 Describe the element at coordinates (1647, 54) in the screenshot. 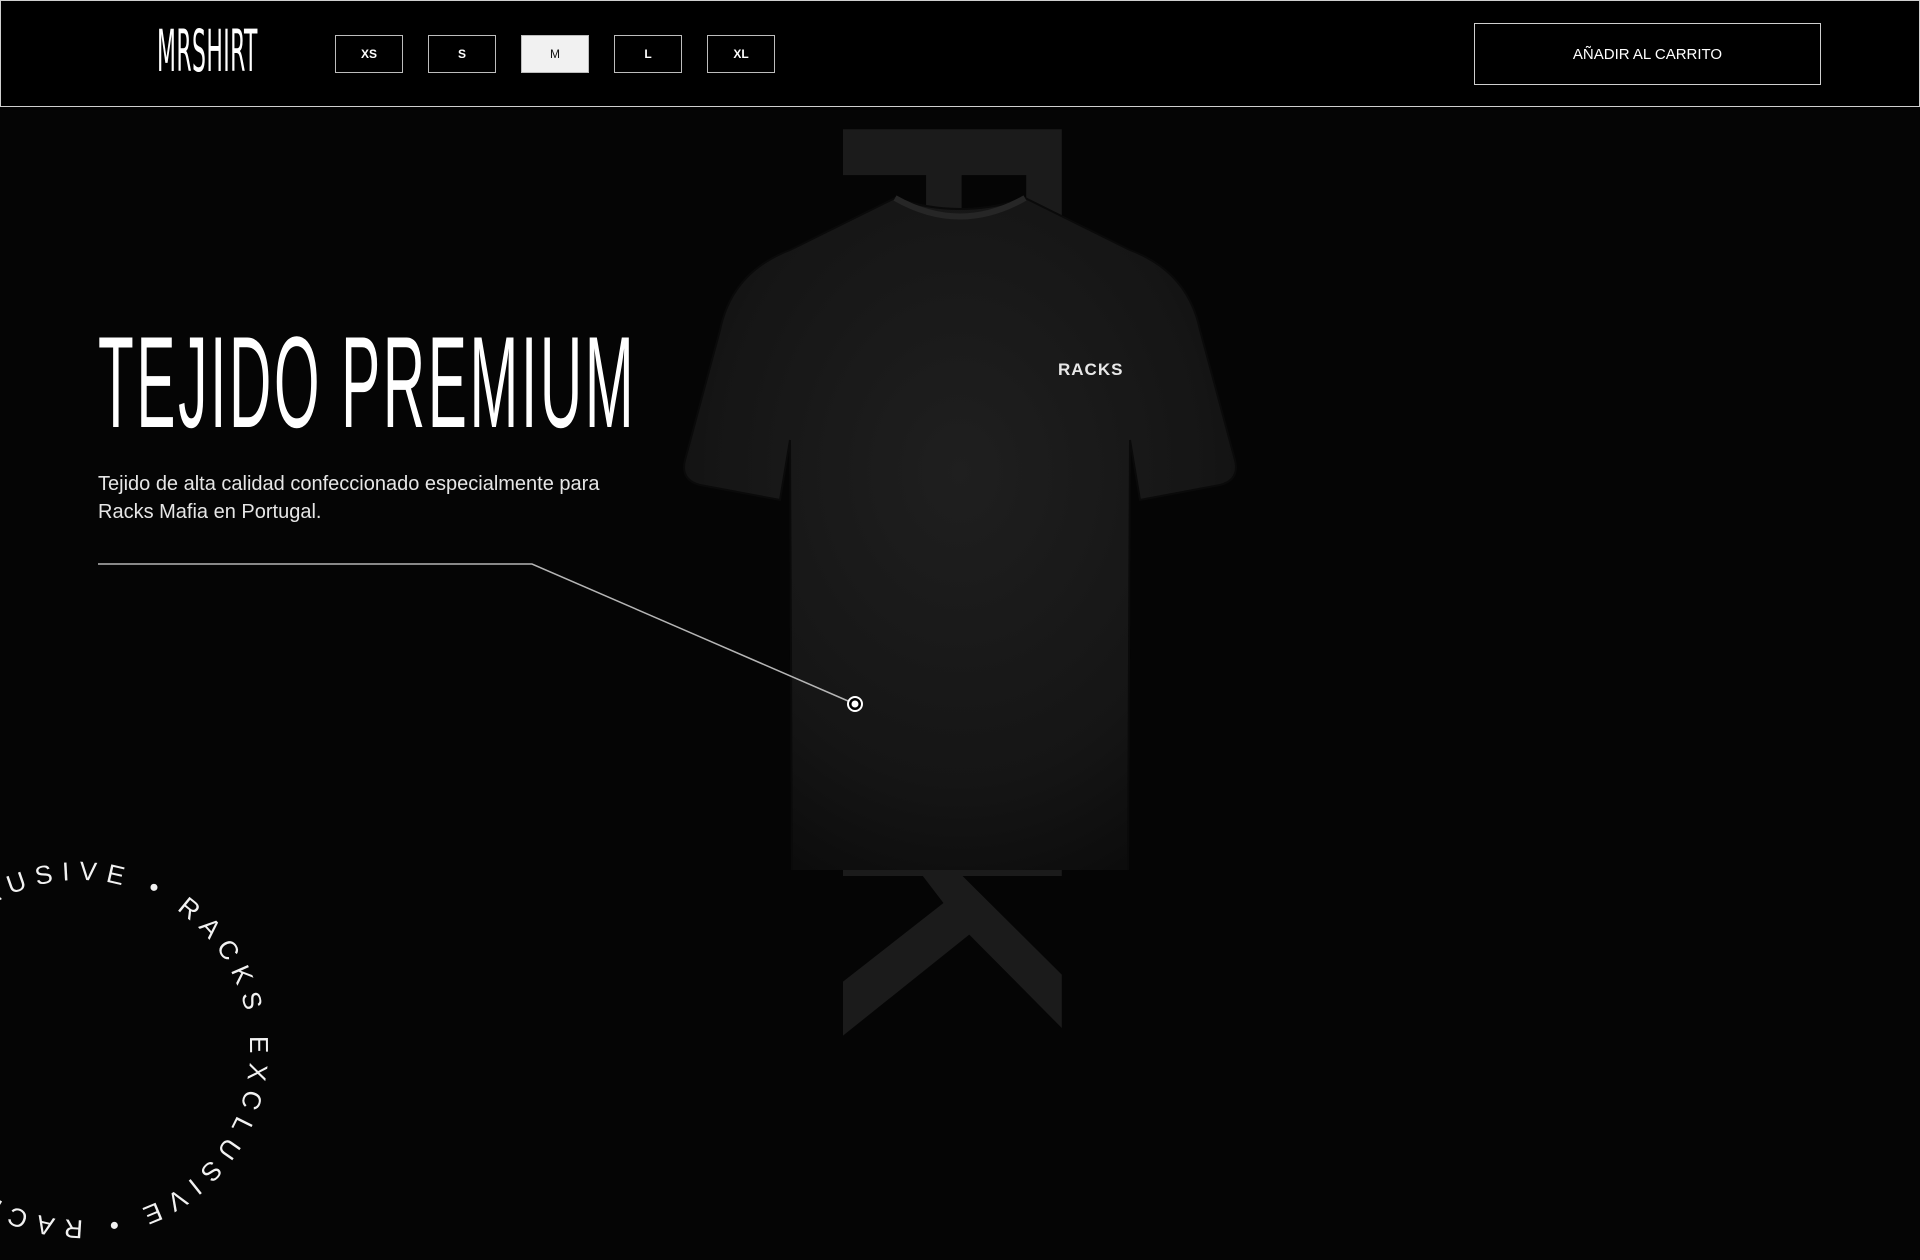

I see `add-to-cart-button: AÑADIR AL CARRITO` at that location.